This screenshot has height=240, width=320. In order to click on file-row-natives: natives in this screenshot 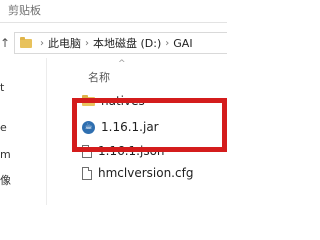, I will do `click(113, 101)`.